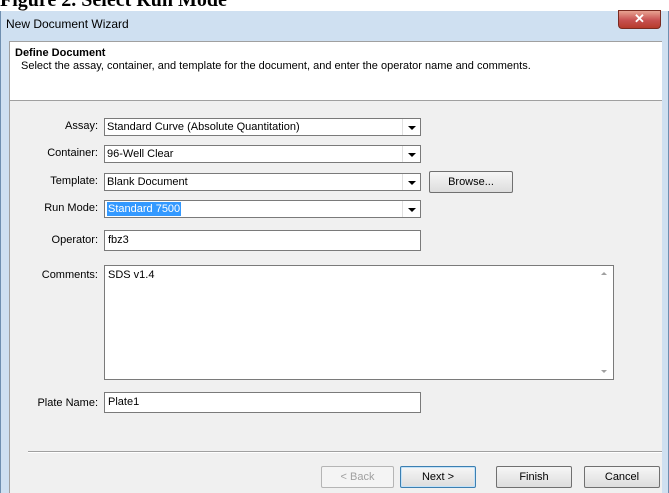  I want to click on assay-value: Standard Curve (Absolute Quantitation), so click(203, 127).